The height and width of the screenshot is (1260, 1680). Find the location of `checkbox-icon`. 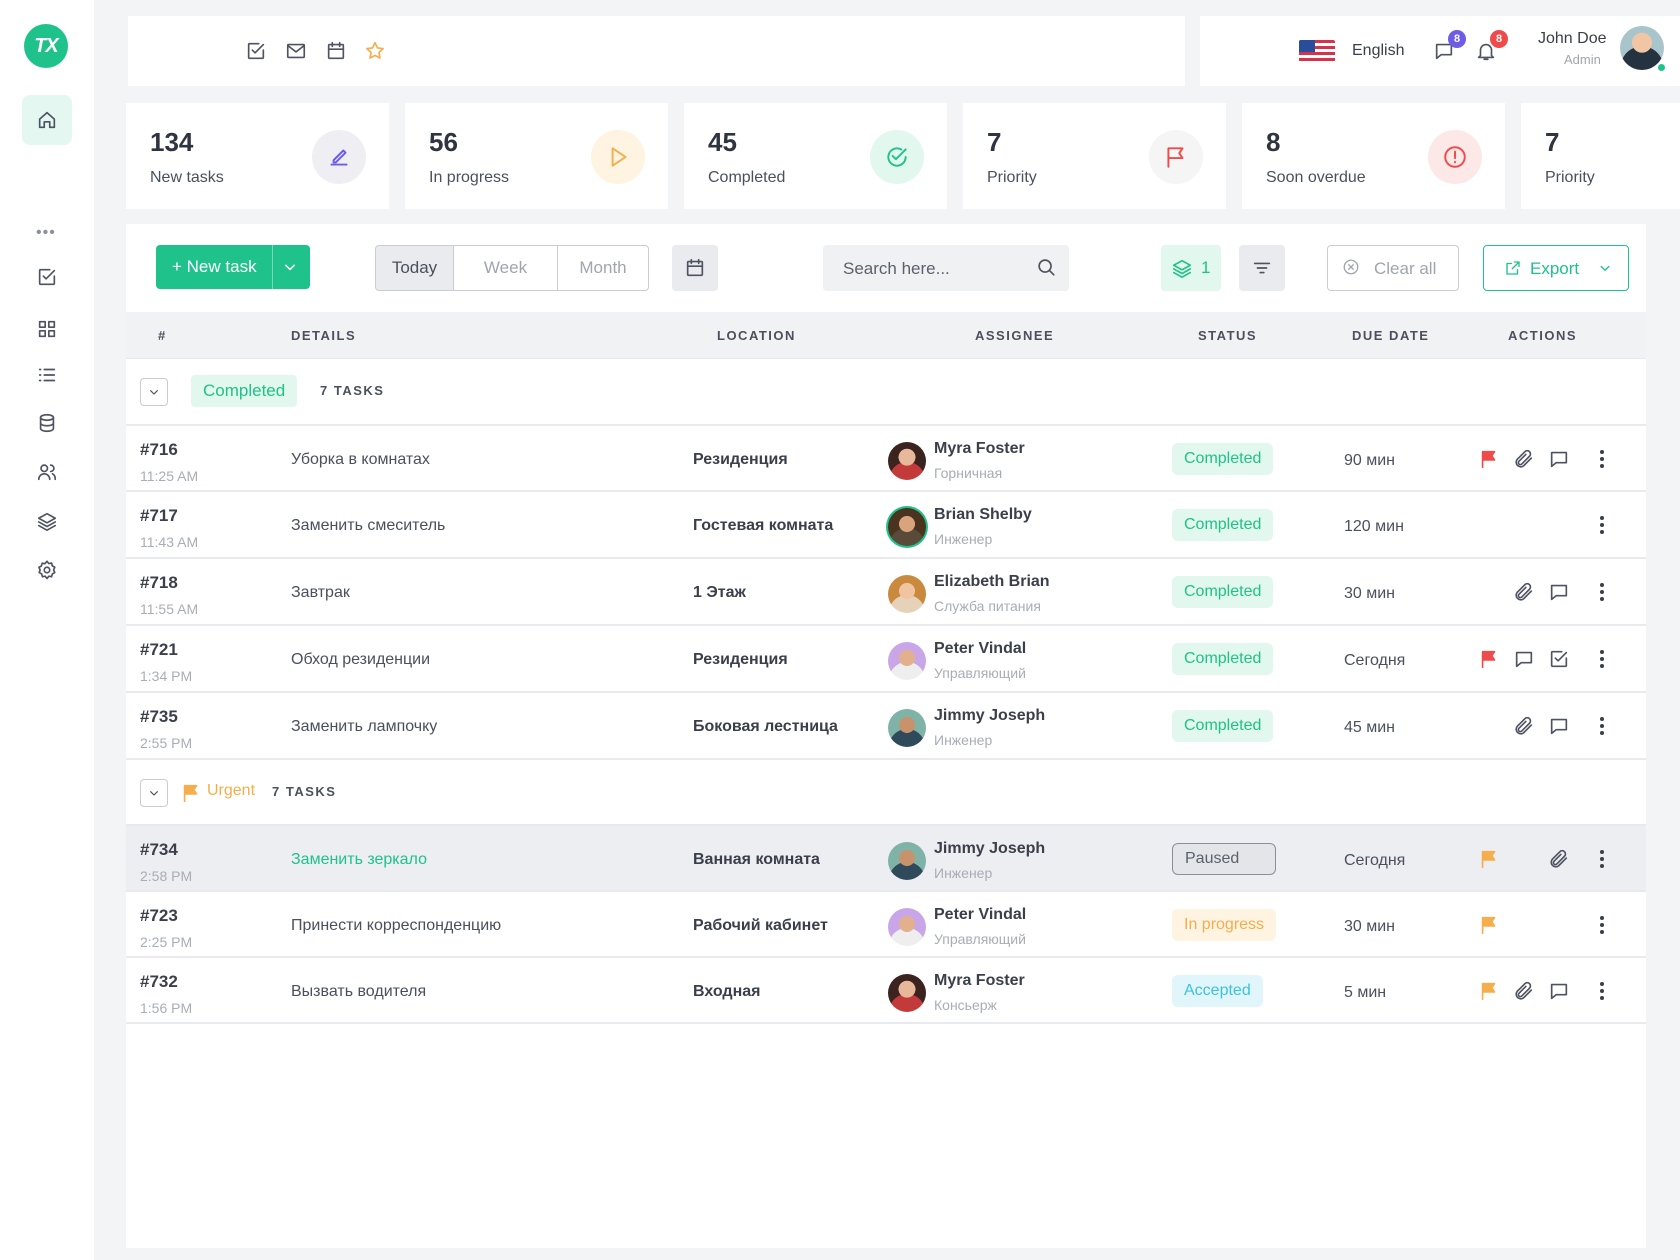

checkbox-icon is located at coordinates (1559, 659).